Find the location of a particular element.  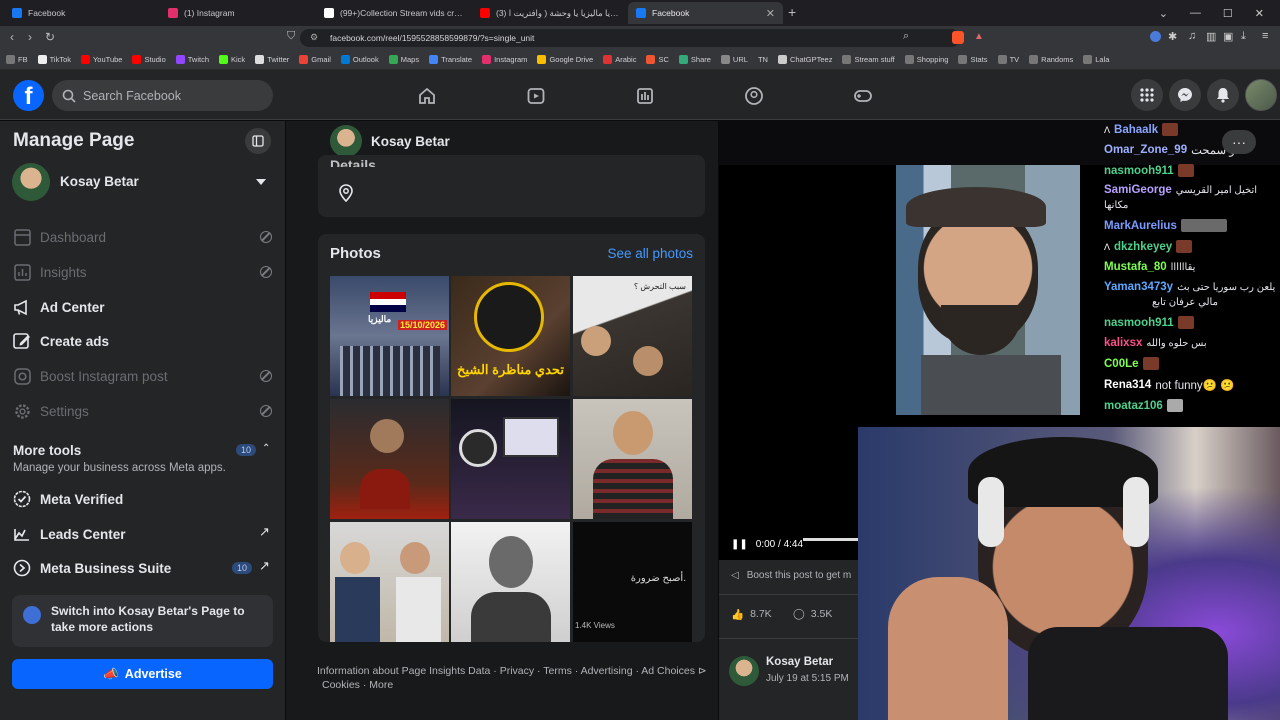

close-tab-icon: ✕ is located at coordinates (770, 13).